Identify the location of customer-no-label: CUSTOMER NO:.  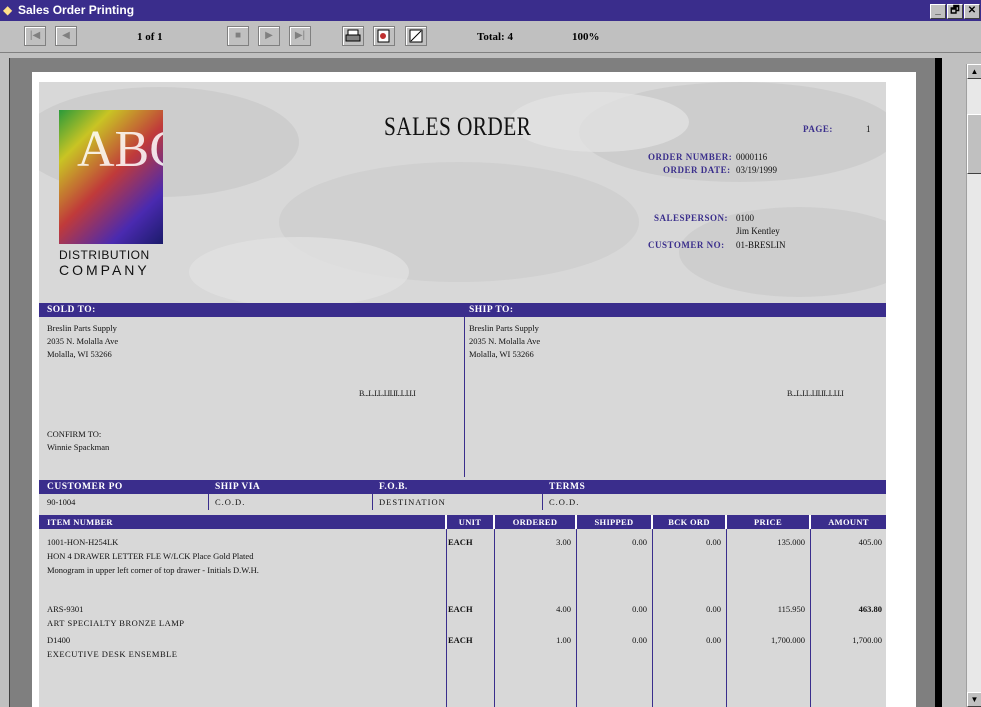
(686, 245).